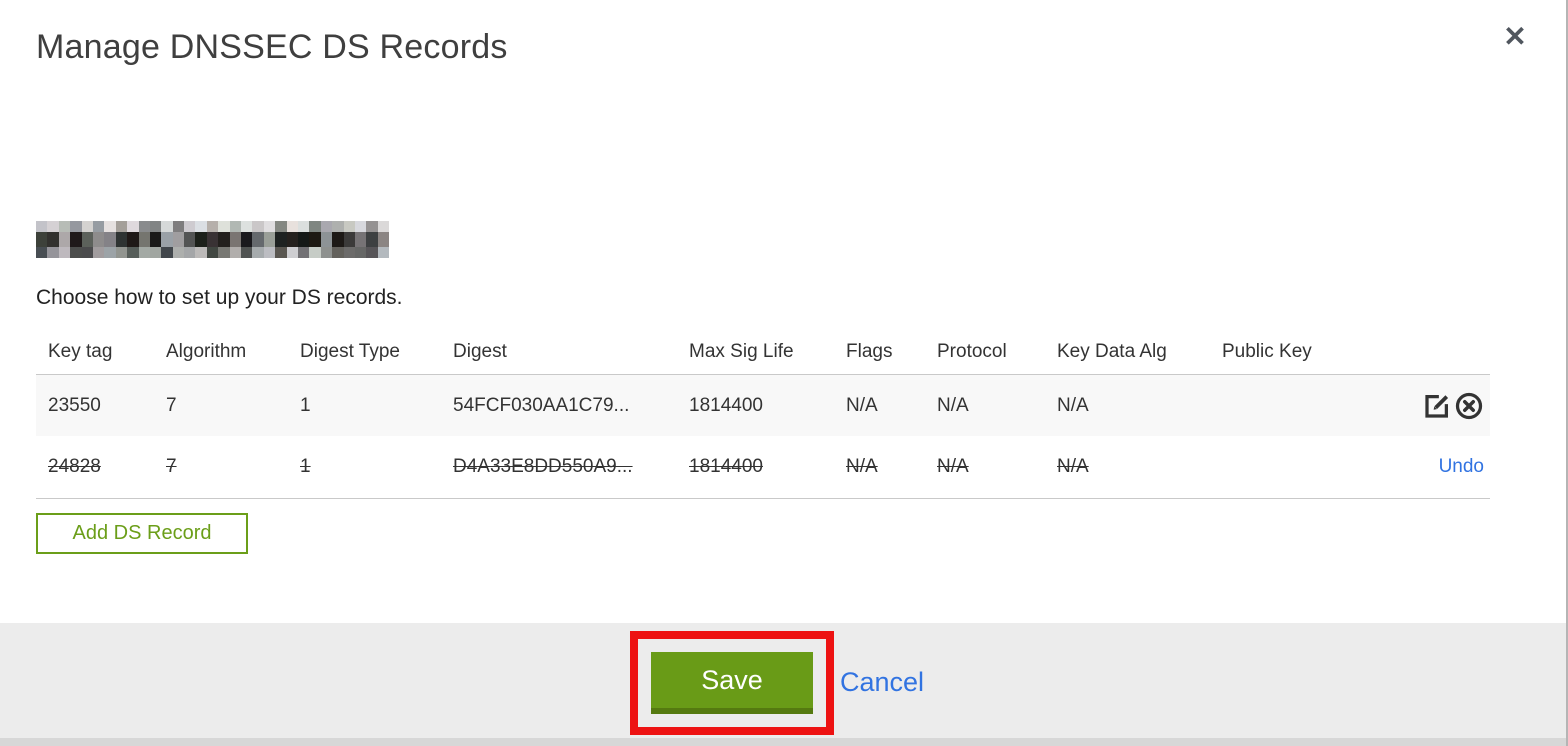  What do you see at coordinates (272, 47) in the screenshot?
I see `page-title: Manage DNSSEC DS Records` at bounding box center [272, 47].